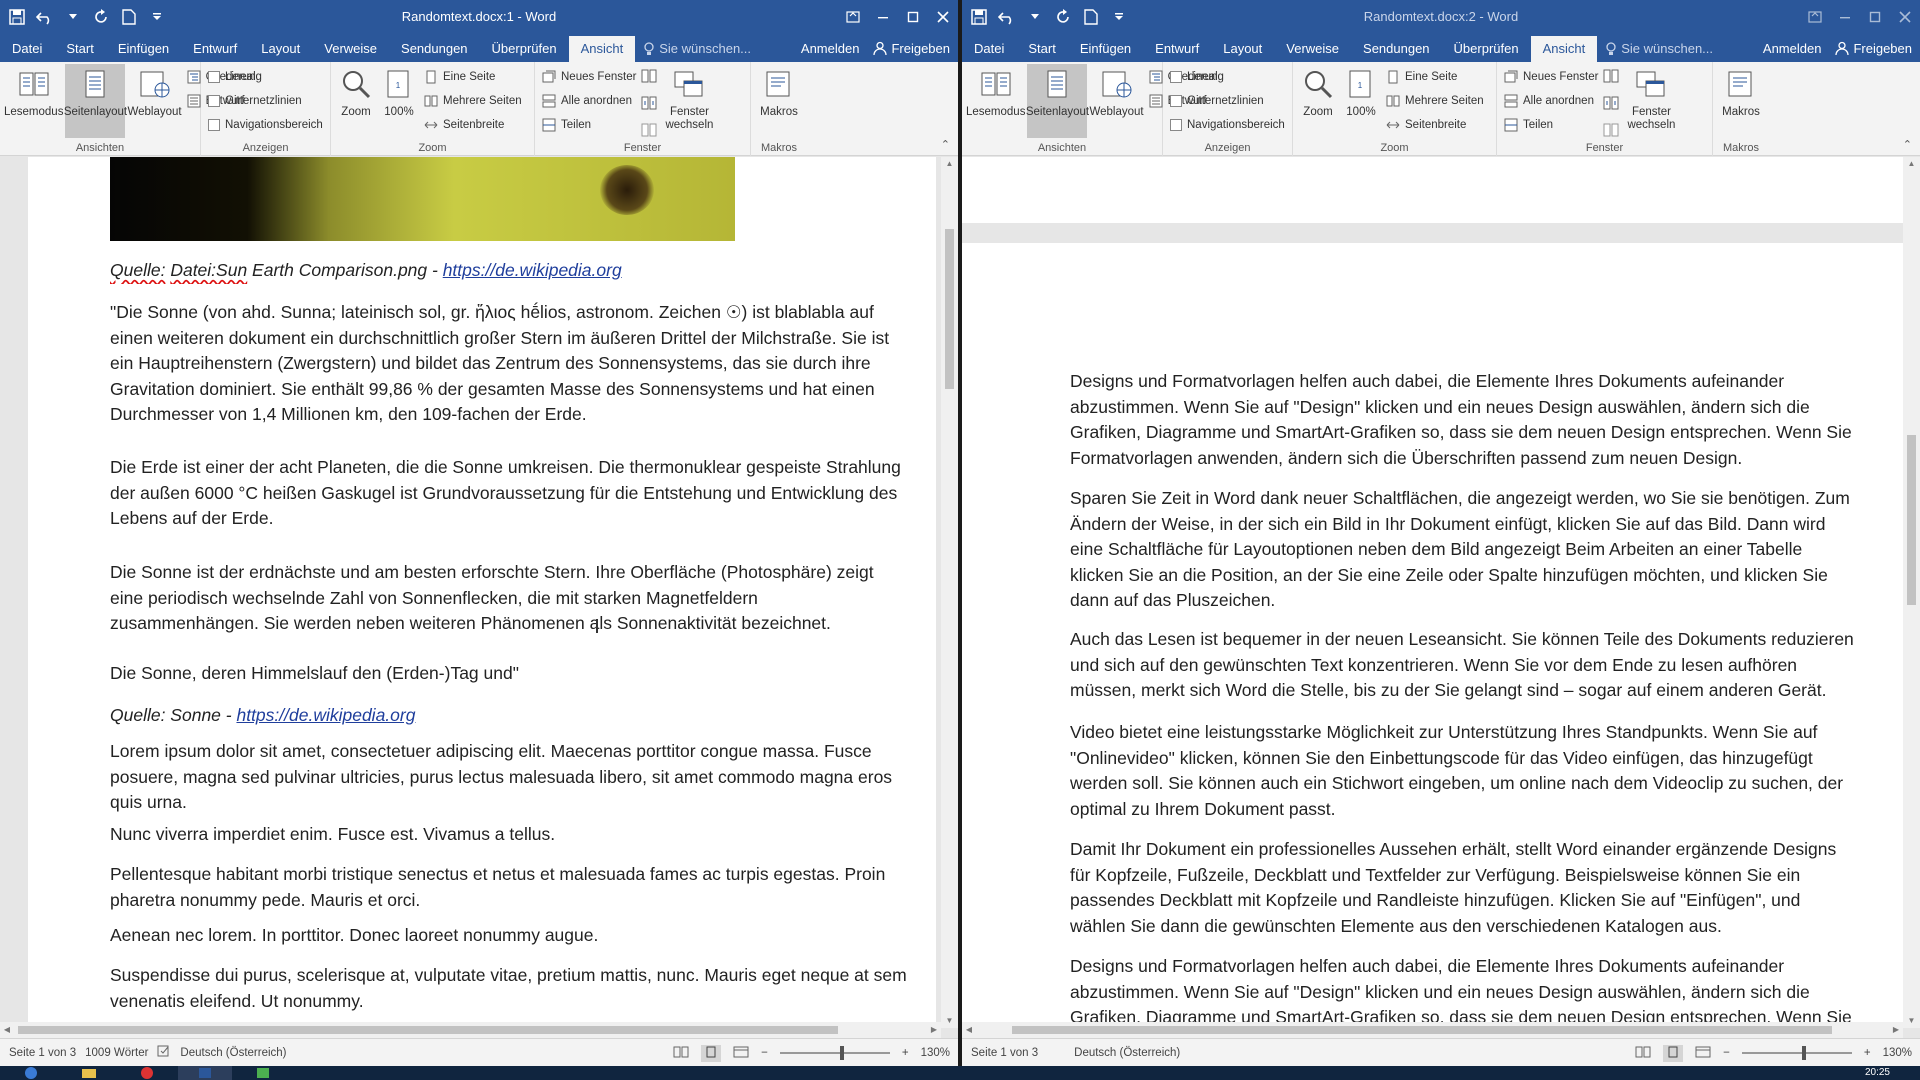 The width and height of the screenshot is (1920, 1080). I want to click on redo-icon, so click(1063, 17).